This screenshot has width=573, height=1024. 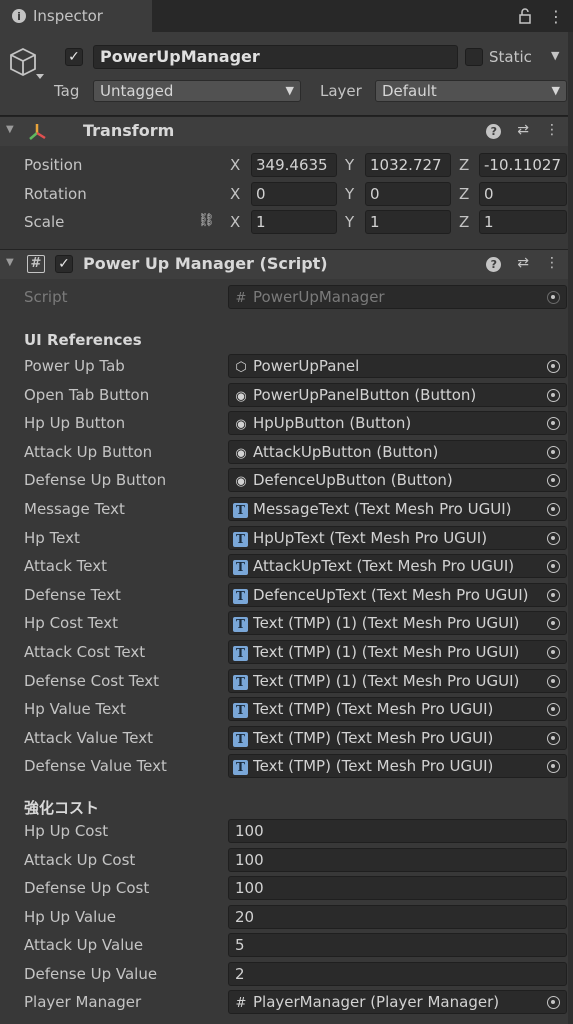 I want to click on inspector-tab-bar: i Inspector ⋮, so click(x=286, y=16).